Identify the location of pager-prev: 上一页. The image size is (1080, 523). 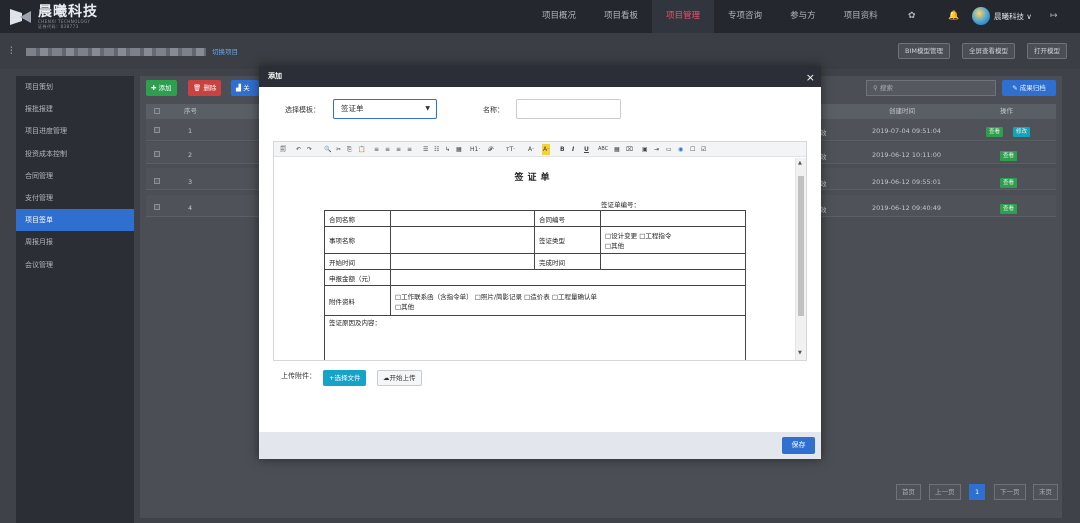
(945, 492).